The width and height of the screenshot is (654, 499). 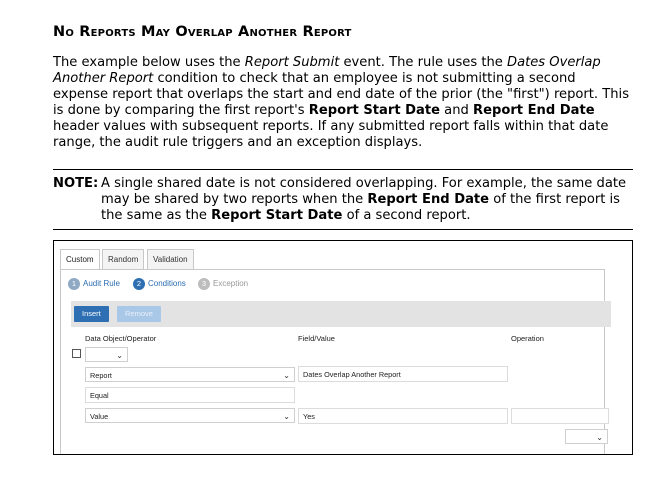 What do you see at coordinates (292, 62) in the screenshot?
I see `para-event-name: Report Submit` at bounding box center [292, 62].